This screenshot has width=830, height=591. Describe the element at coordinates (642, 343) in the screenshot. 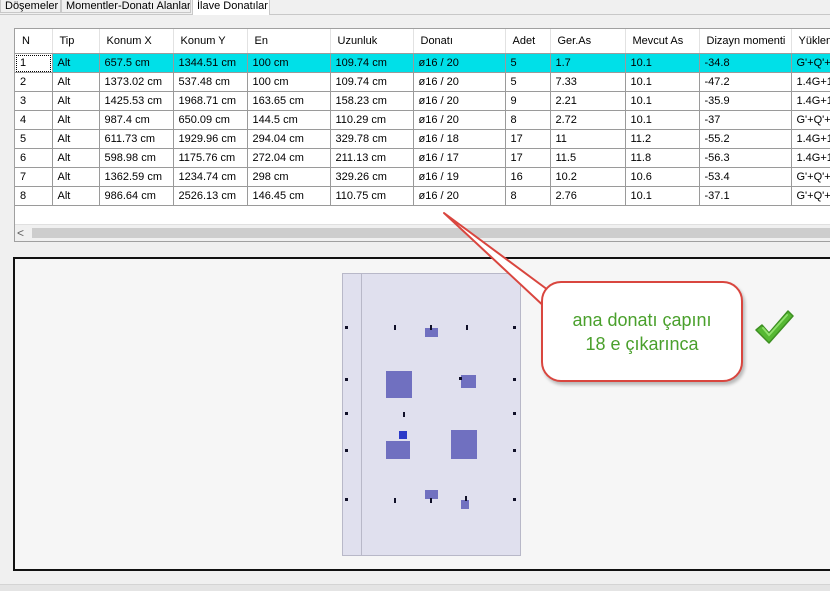

I see `callout-line-2: 18 e çıkarınca` at that location.